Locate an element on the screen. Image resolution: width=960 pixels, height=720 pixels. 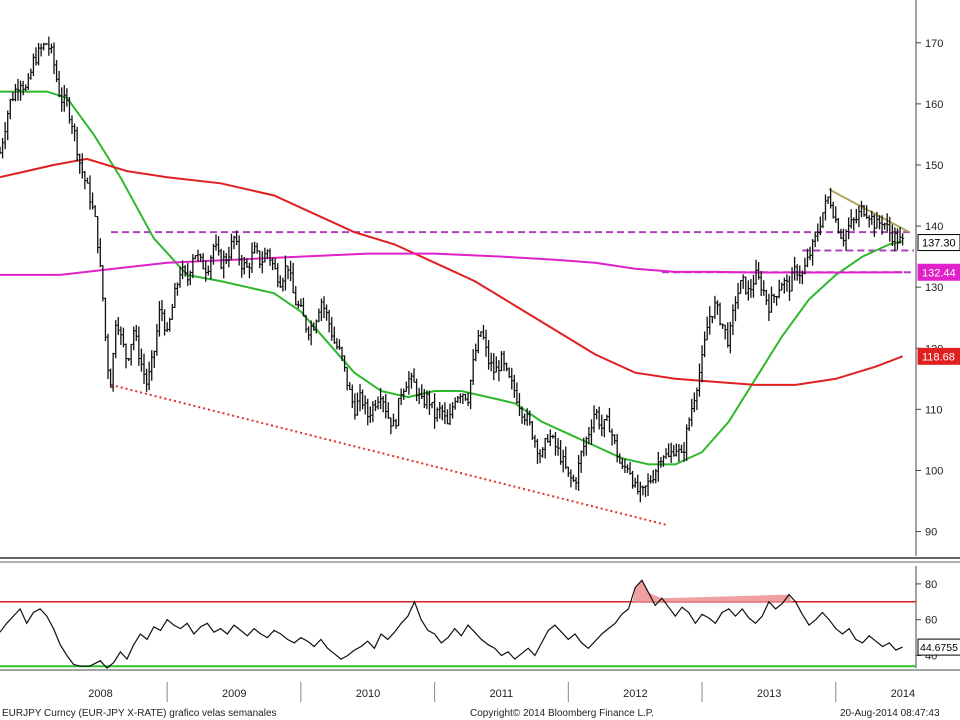
trend-line is located at coordinates (389, 455).